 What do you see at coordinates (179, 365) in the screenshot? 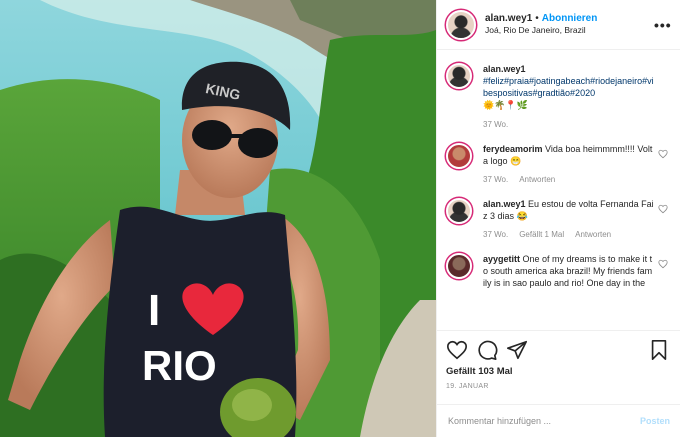
I see `shirt-rio-text: RIO` at bounding box center [179, 365].